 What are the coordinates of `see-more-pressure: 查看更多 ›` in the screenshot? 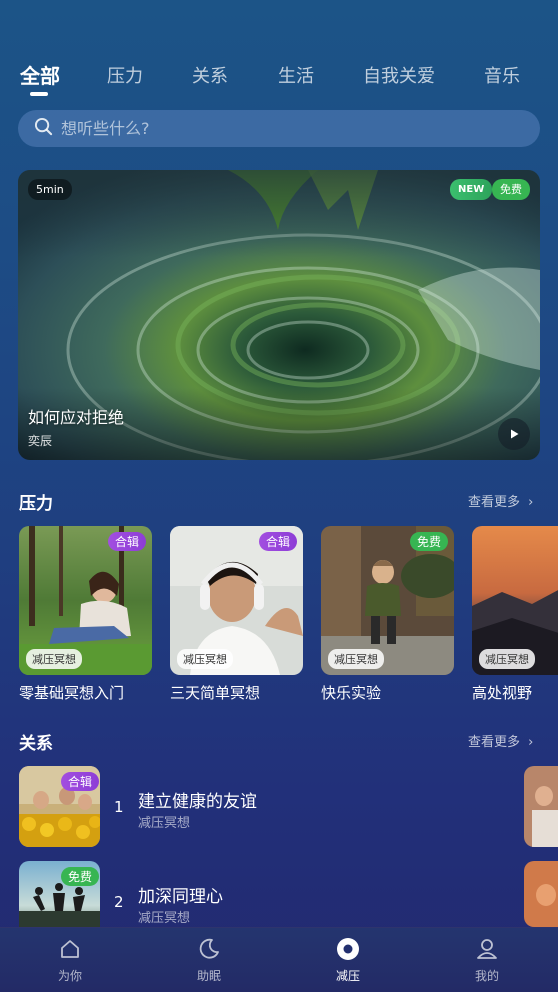 It's located at (500, 500).